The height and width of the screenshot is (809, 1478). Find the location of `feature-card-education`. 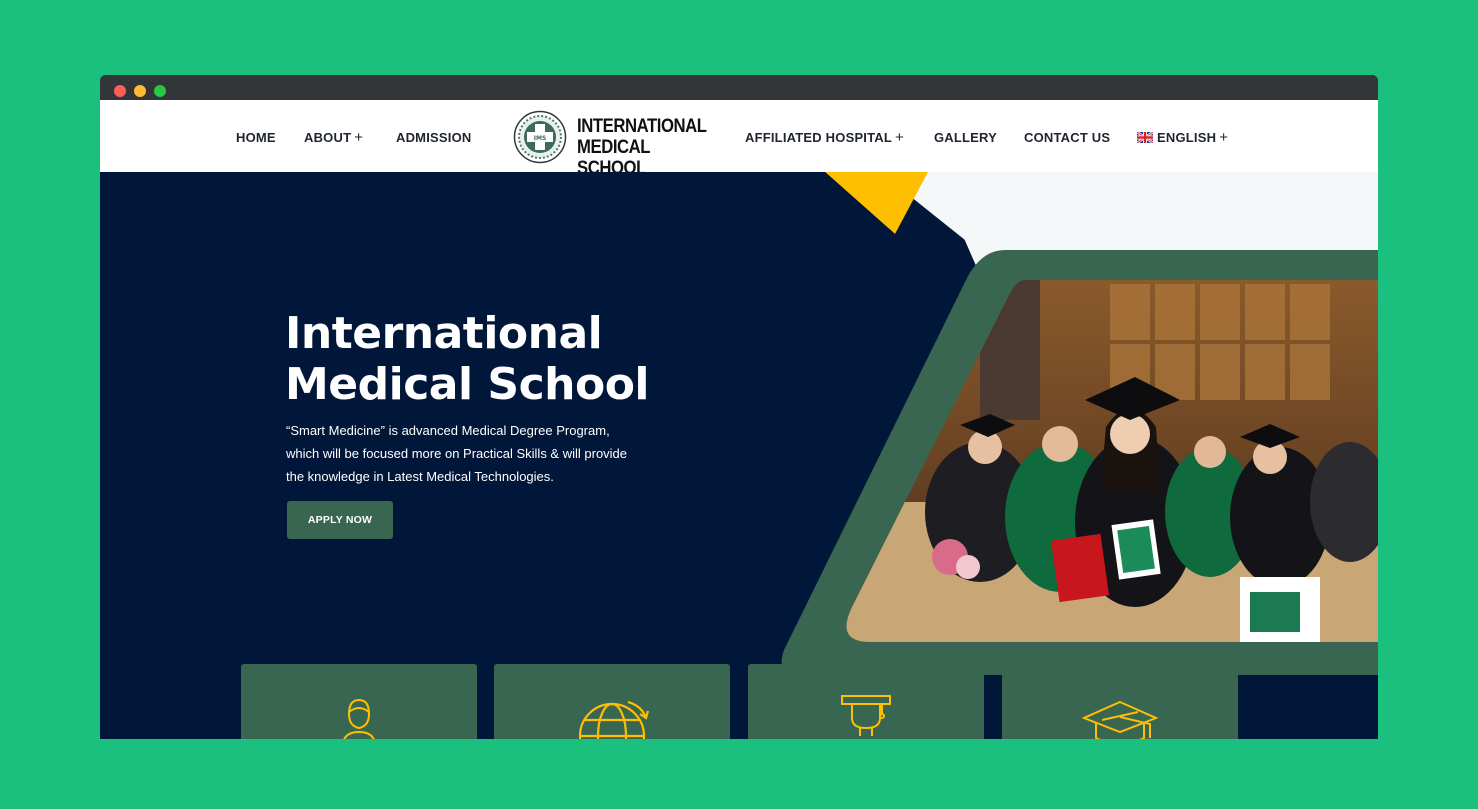

feature-card-education is located at coordinates (1120, 701).